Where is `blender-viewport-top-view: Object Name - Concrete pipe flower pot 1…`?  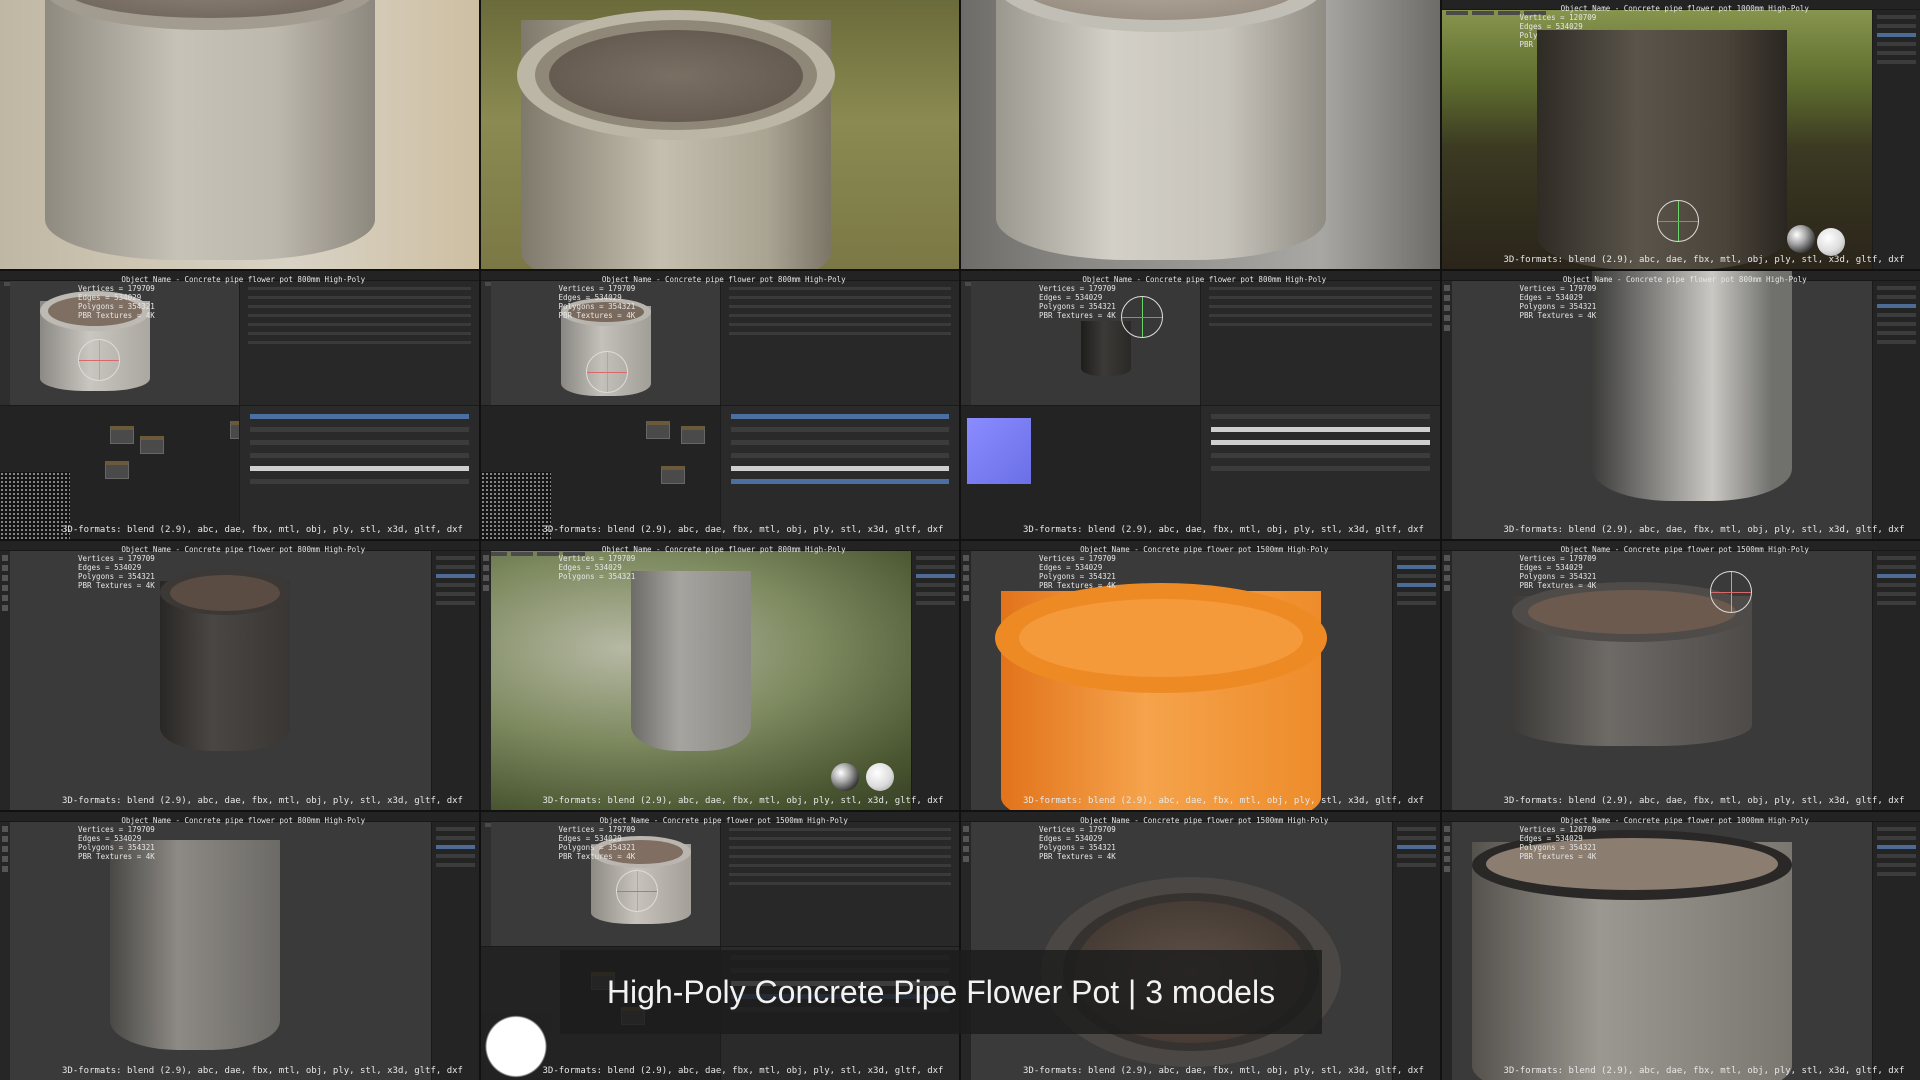 blender-viewport-top-view: Object Name - Concrete pipe flower pot 1… is located at coordinates (1200, 945).